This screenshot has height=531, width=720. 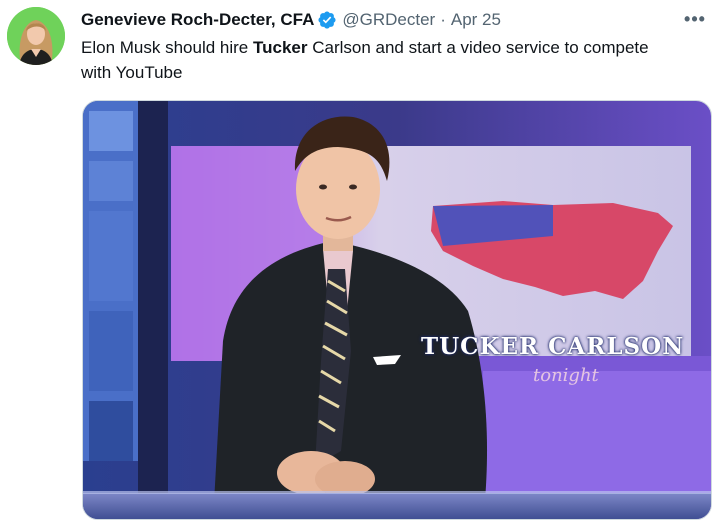 What do you see at coordinates (476, 20) in the screenshot?
I see `tweet-date: Apr 25` at bounding box center [476, 20].